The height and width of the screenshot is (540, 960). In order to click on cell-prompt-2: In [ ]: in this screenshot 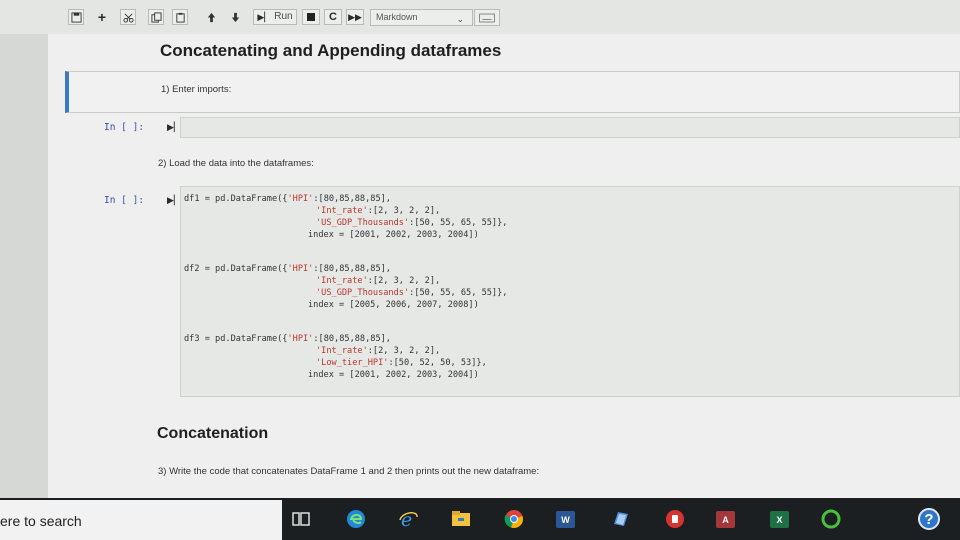, I will do `click(124, 200)`.